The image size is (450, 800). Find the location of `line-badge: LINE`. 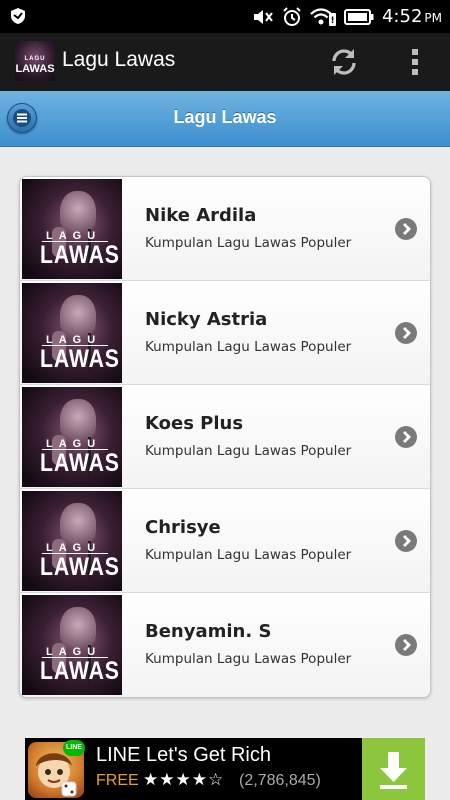

line-badge: LINE is located at coordinates (74, 748).